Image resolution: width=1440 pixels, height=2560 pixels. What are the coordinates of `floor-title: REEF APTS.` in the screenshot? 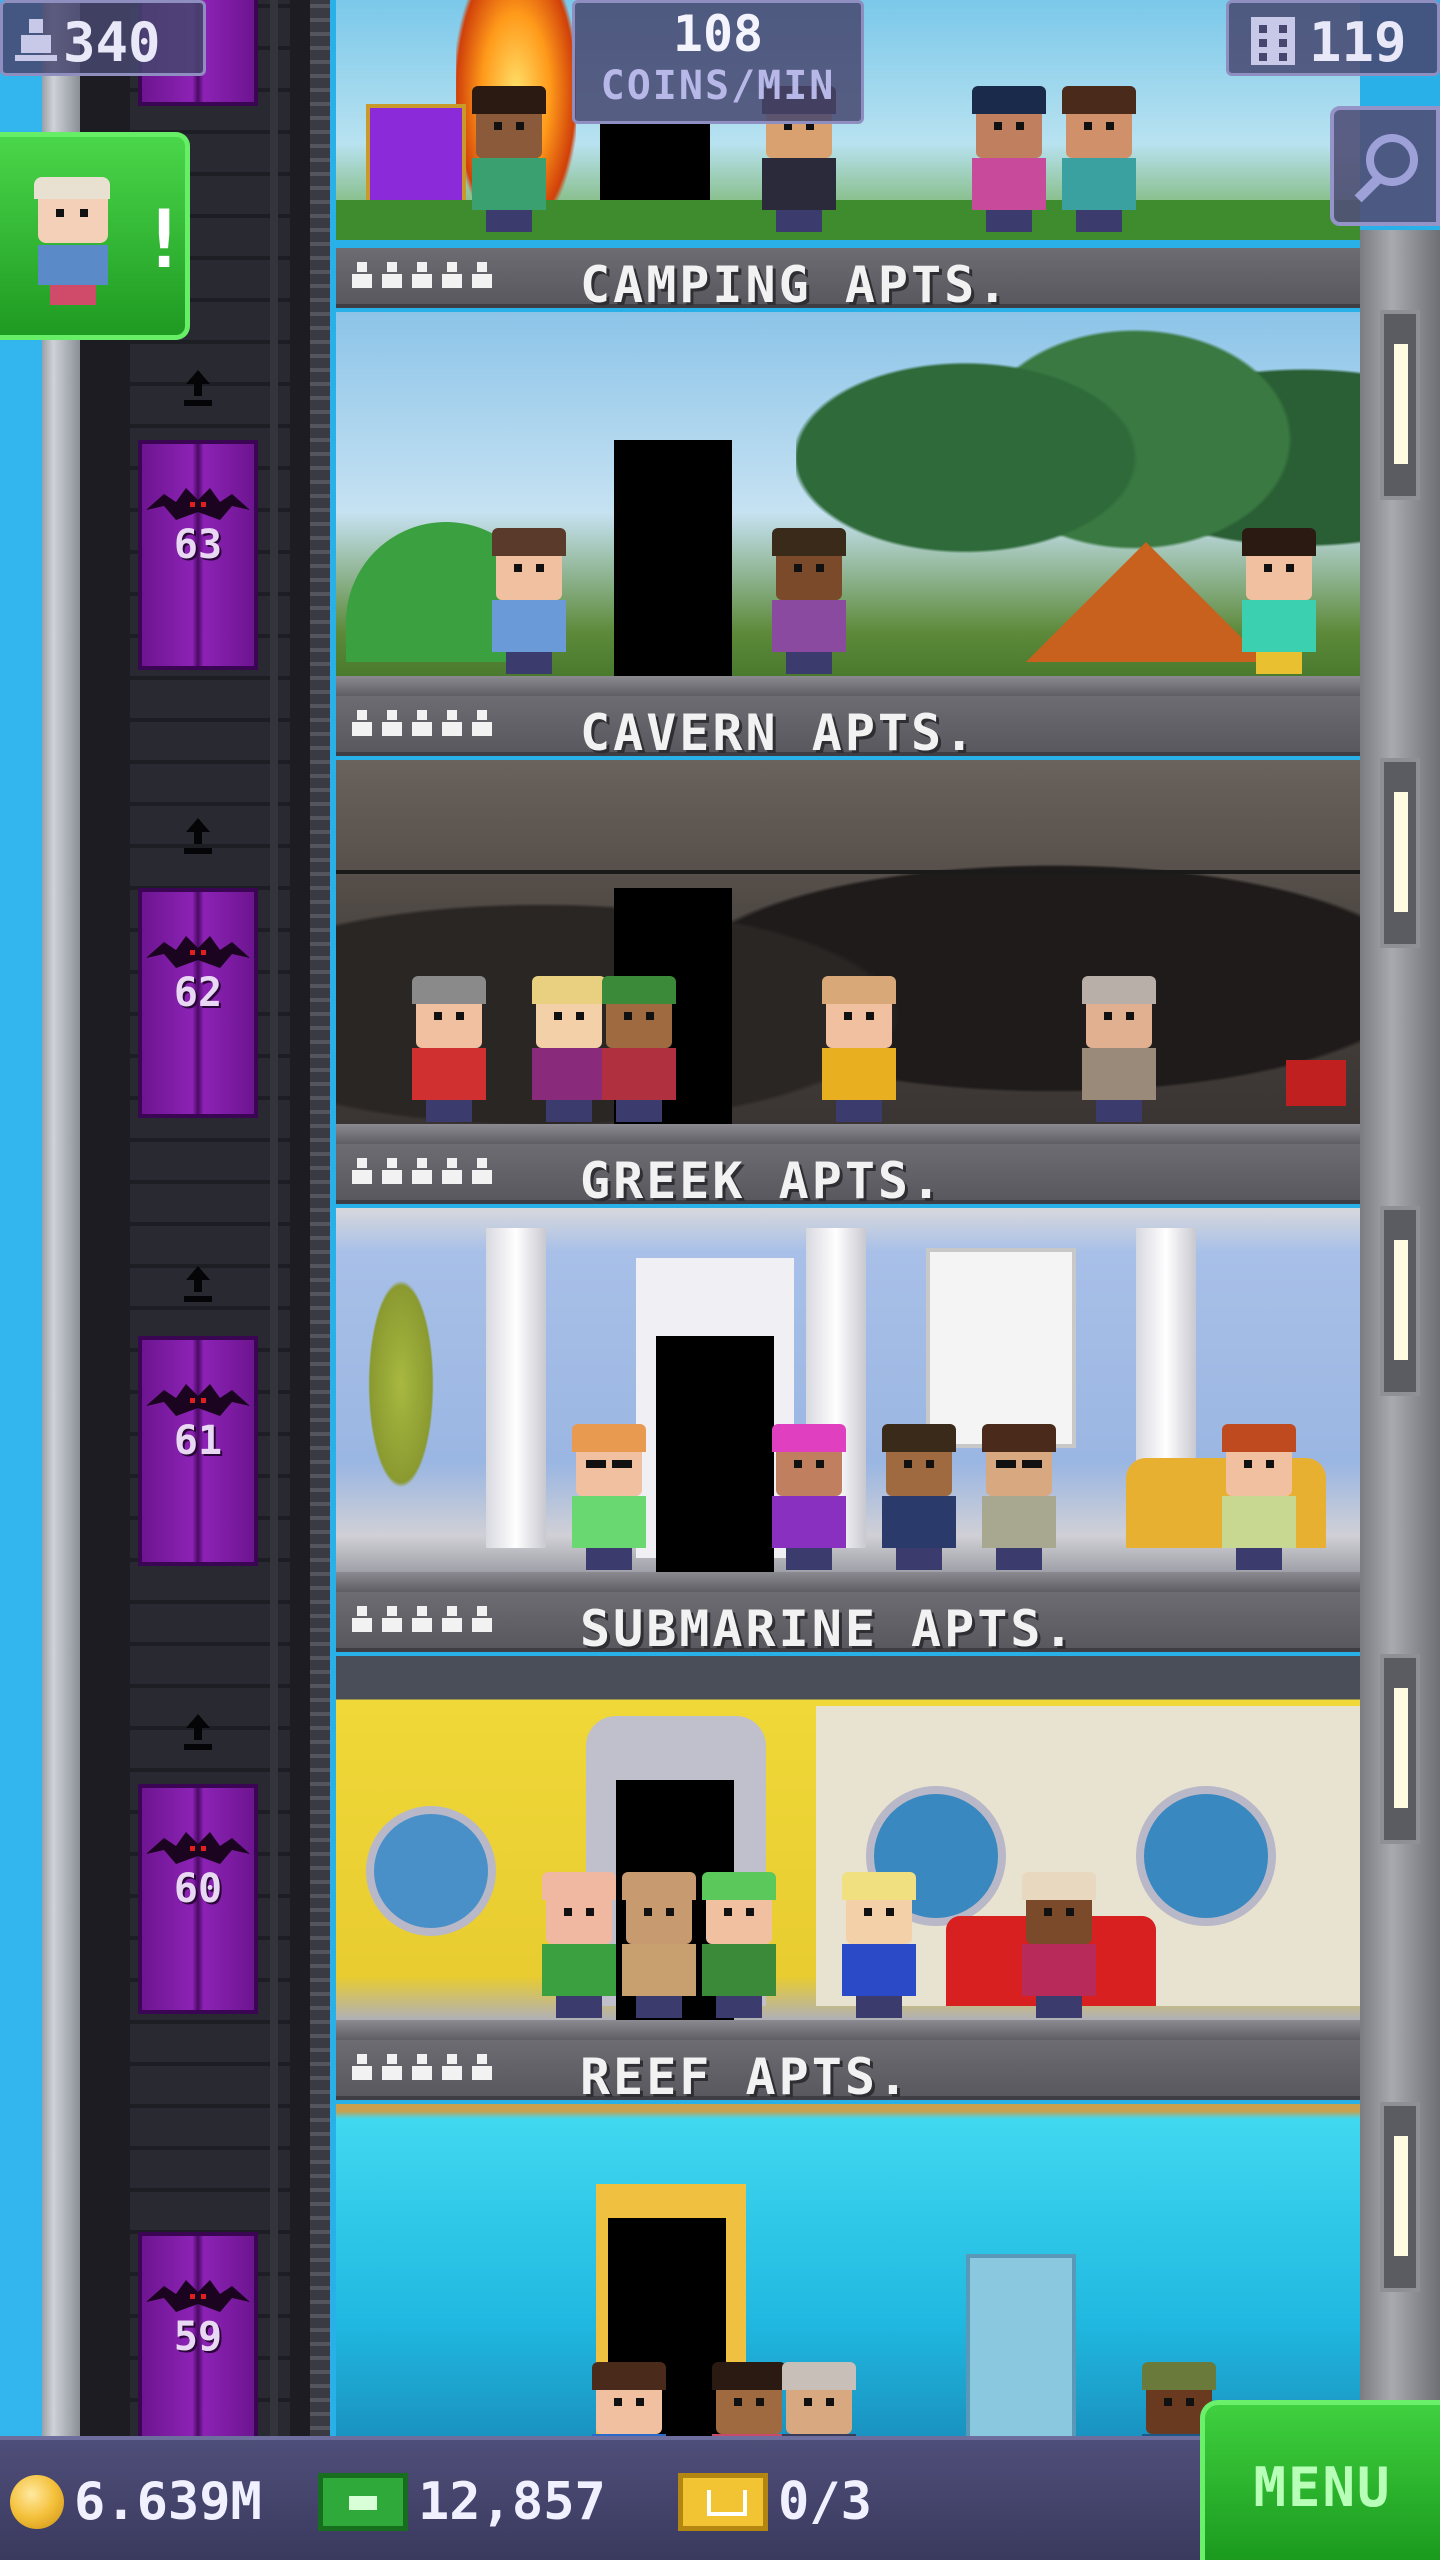 It's located at (746, 2077).